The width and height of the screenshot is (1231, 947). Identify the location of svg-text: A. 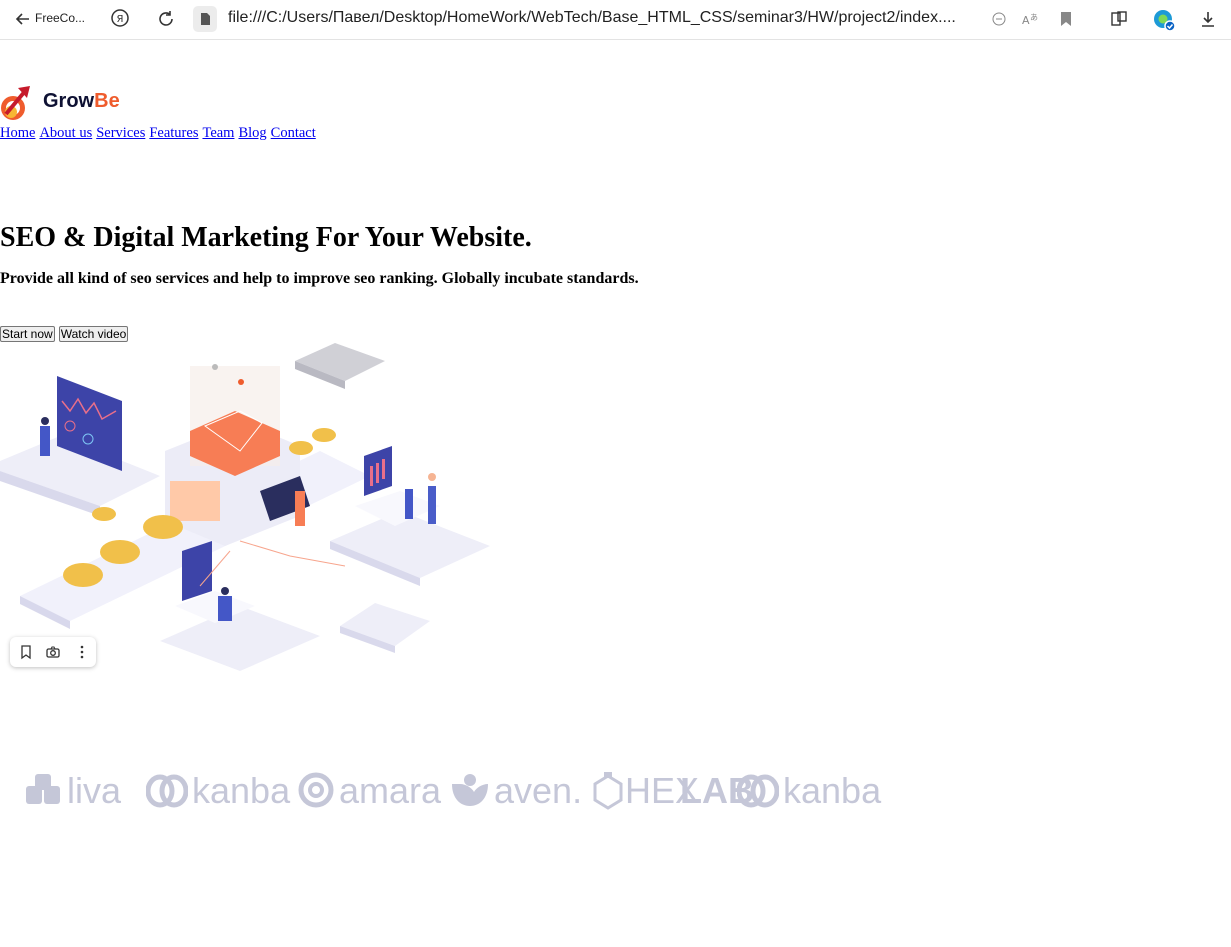
(1026, 20).